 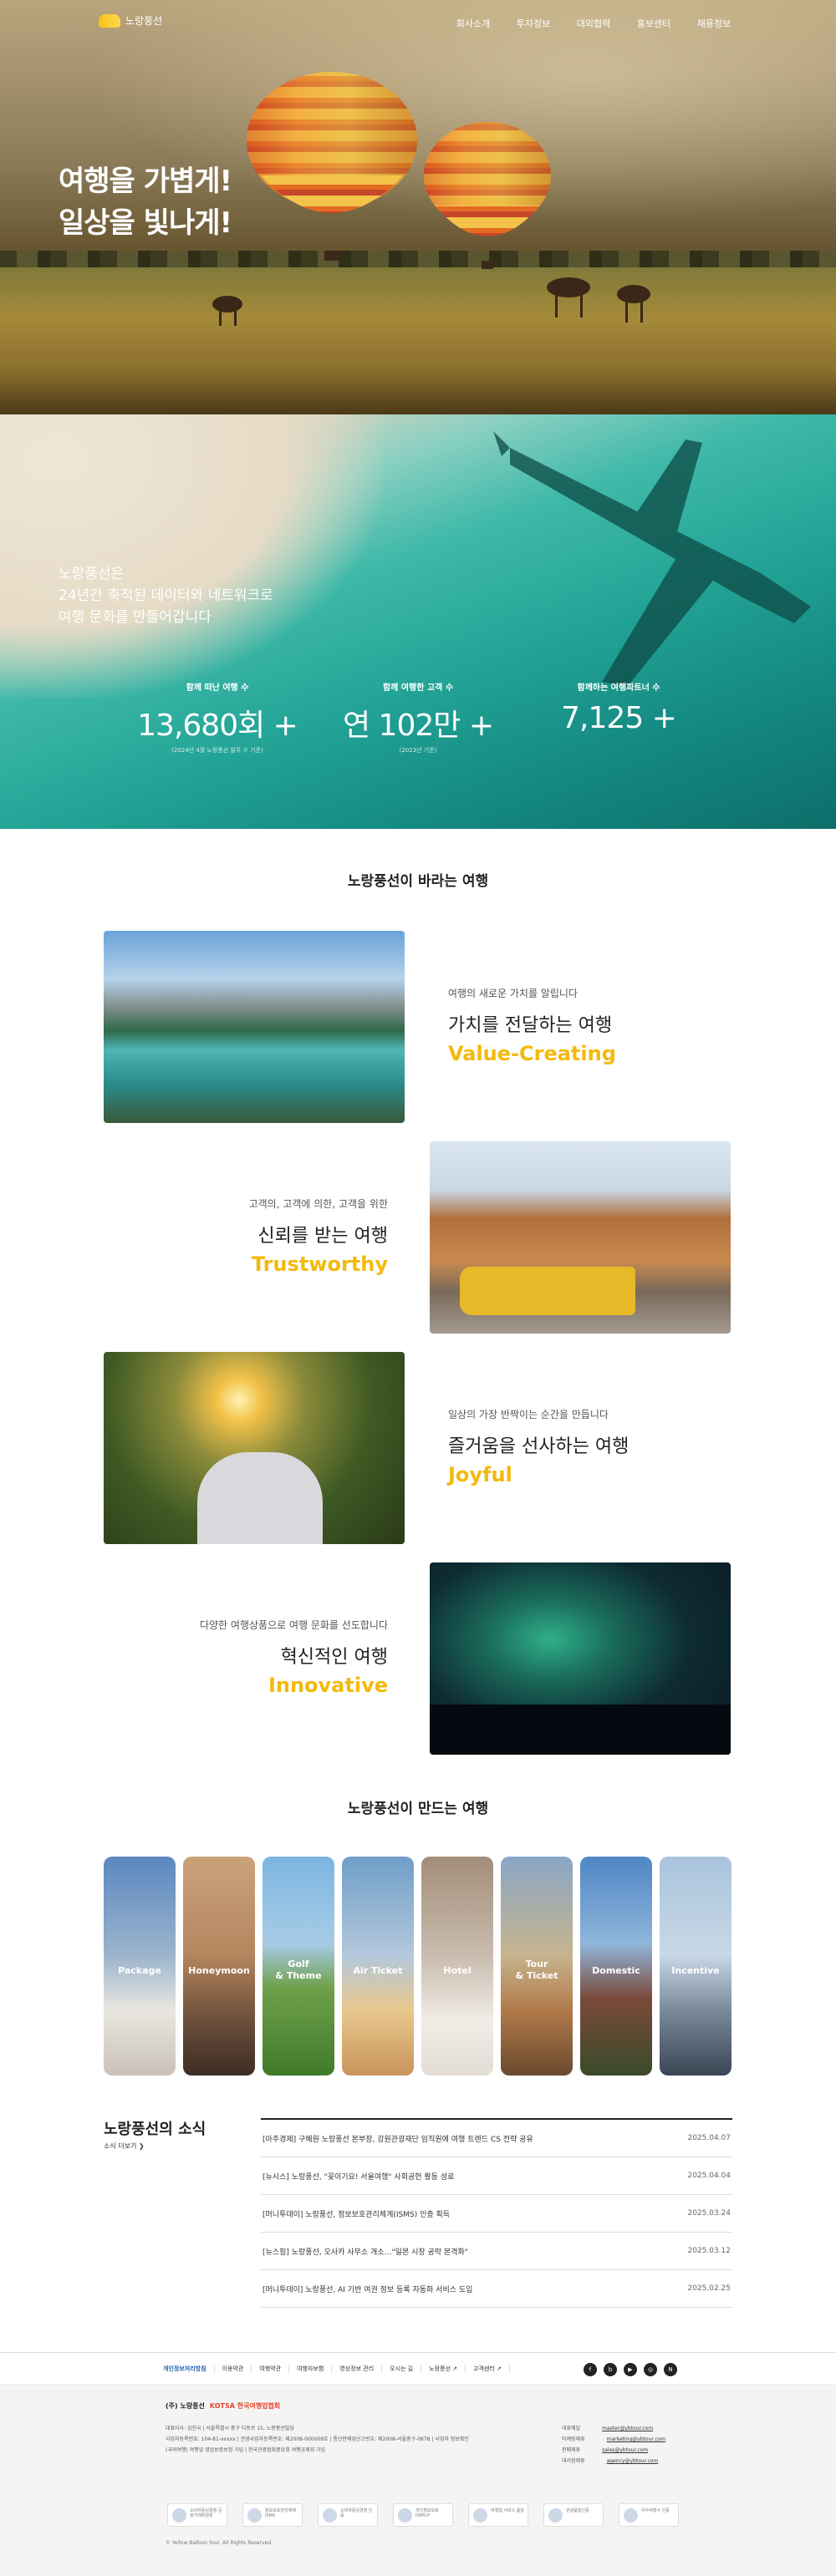 What do you see at coordinates (709, 2288) in the screenshot?
I see `news-date: 2025.02.25` at bounding box center [709, 2288].